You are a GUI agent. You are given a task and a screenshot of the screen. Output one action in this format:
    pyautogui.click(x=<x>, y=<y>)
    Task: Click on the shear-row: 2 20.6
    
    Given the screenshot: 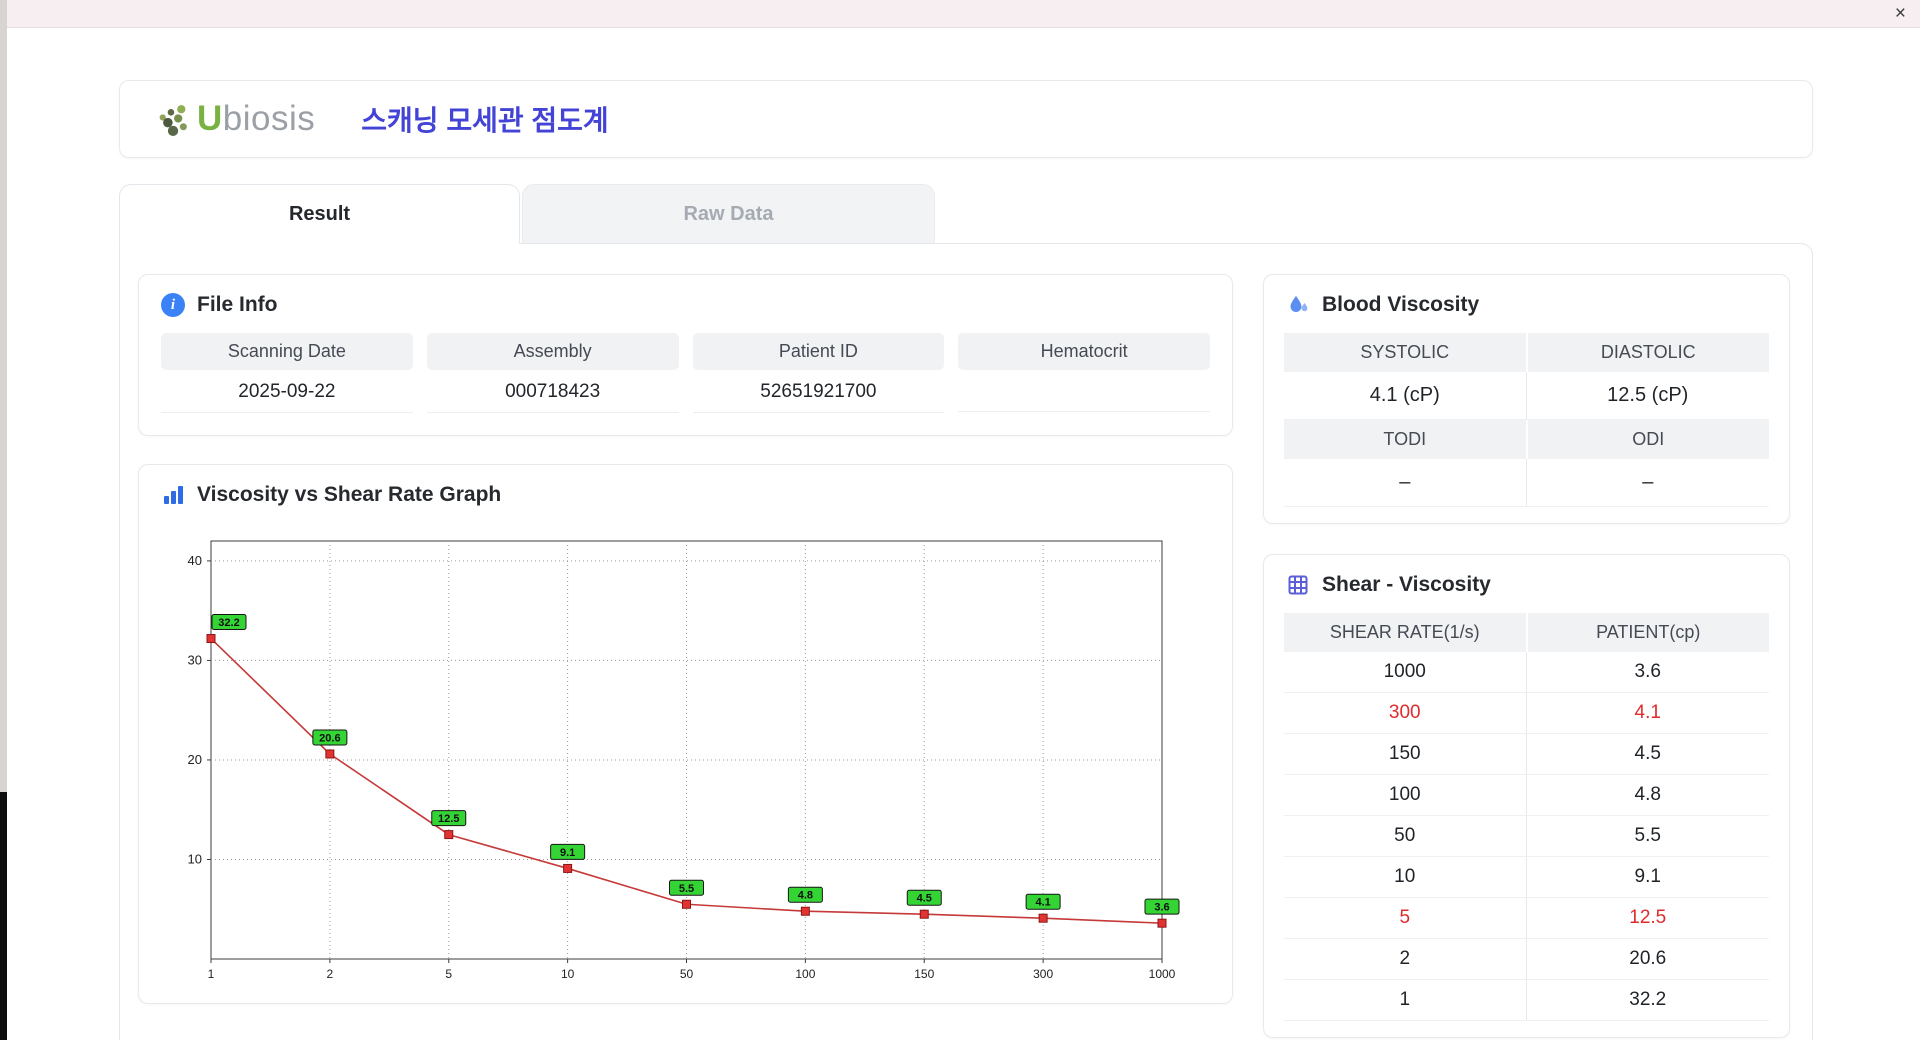 What is the action you would take?
    pyautogui.click(x=1526, y=959)
    